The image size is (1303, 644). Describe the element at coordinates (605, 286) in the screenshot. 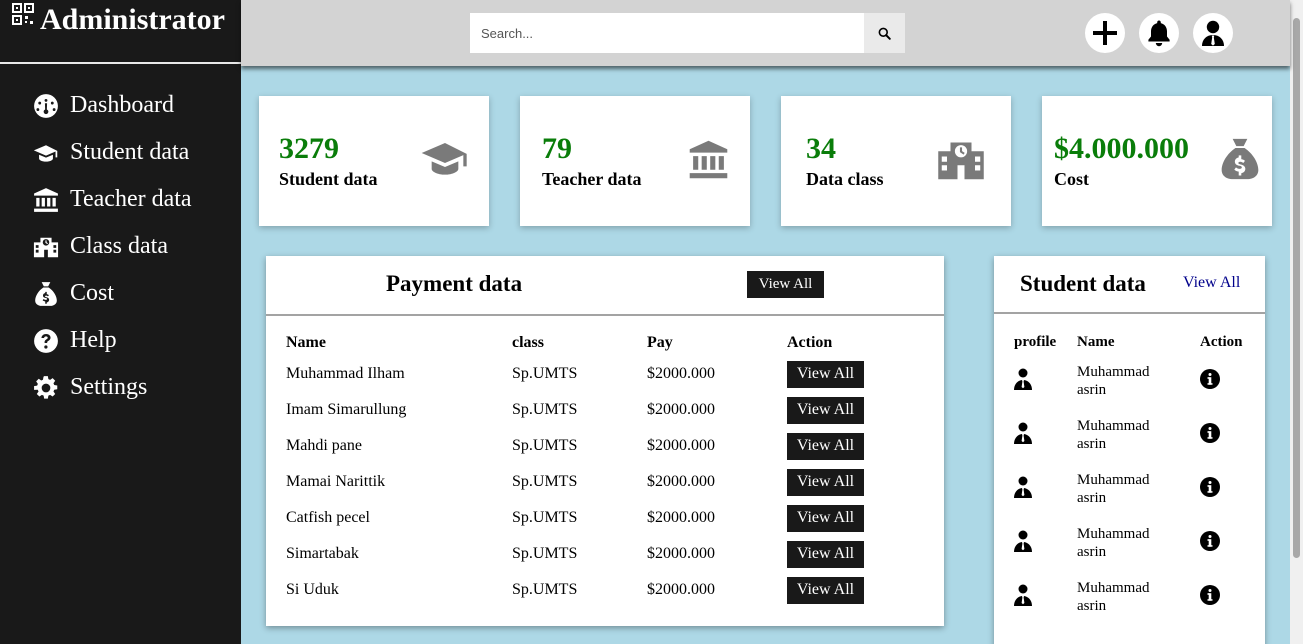

I see `payment-panel-header: Payment data View All` at that location.